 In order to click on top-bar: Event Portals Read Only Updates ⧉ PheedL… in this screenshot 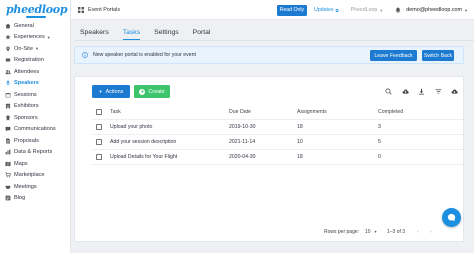, I will do `click(272, 10)`.